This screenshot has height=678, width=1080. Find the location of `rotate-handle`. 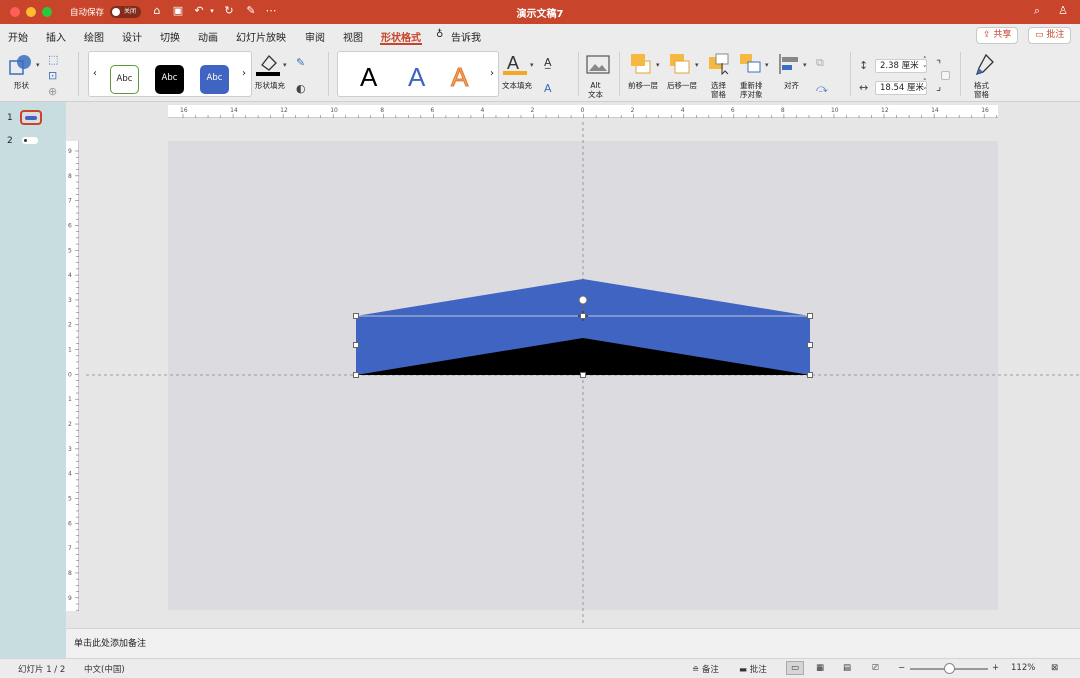

rotate-handle is located at coordinates (583, 300).